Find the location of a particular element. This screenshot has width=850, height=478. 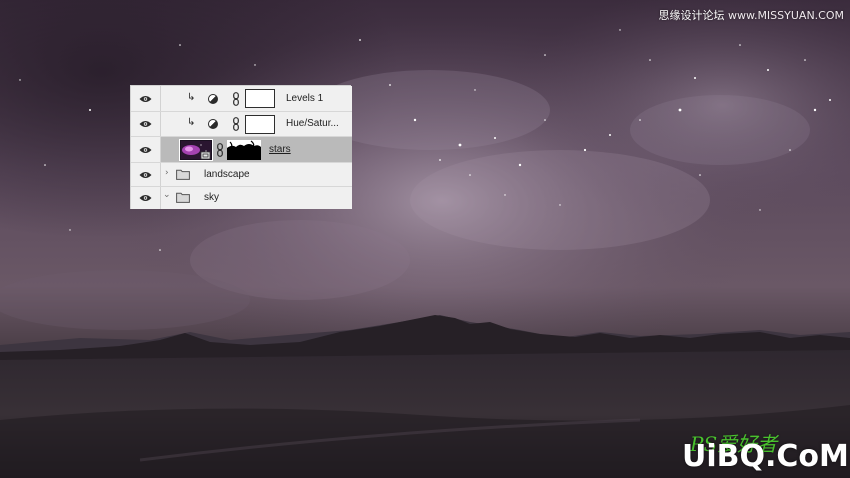

smart-object-thumbnail is located at coordinates (196, 150).